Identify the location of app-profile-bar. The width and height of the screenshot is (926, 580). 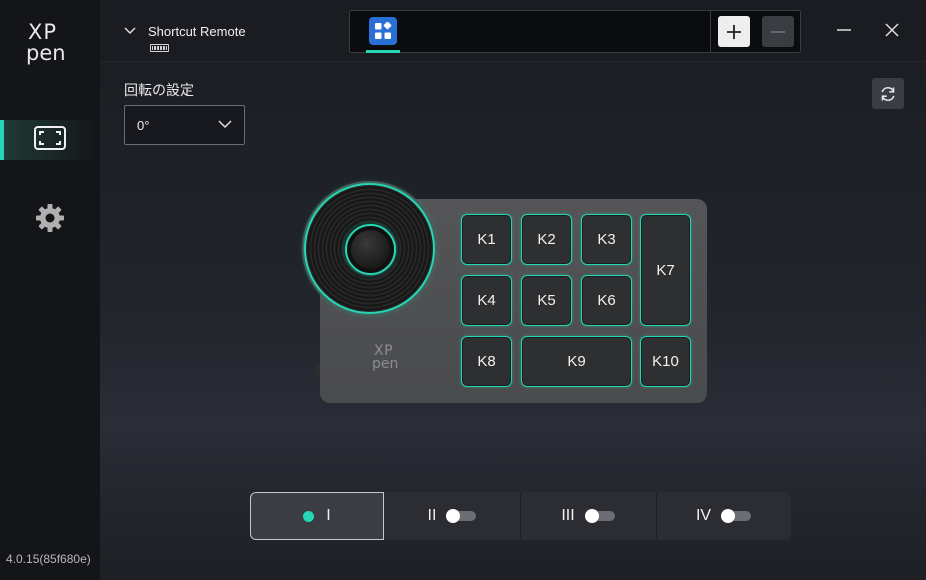
(575, 31).